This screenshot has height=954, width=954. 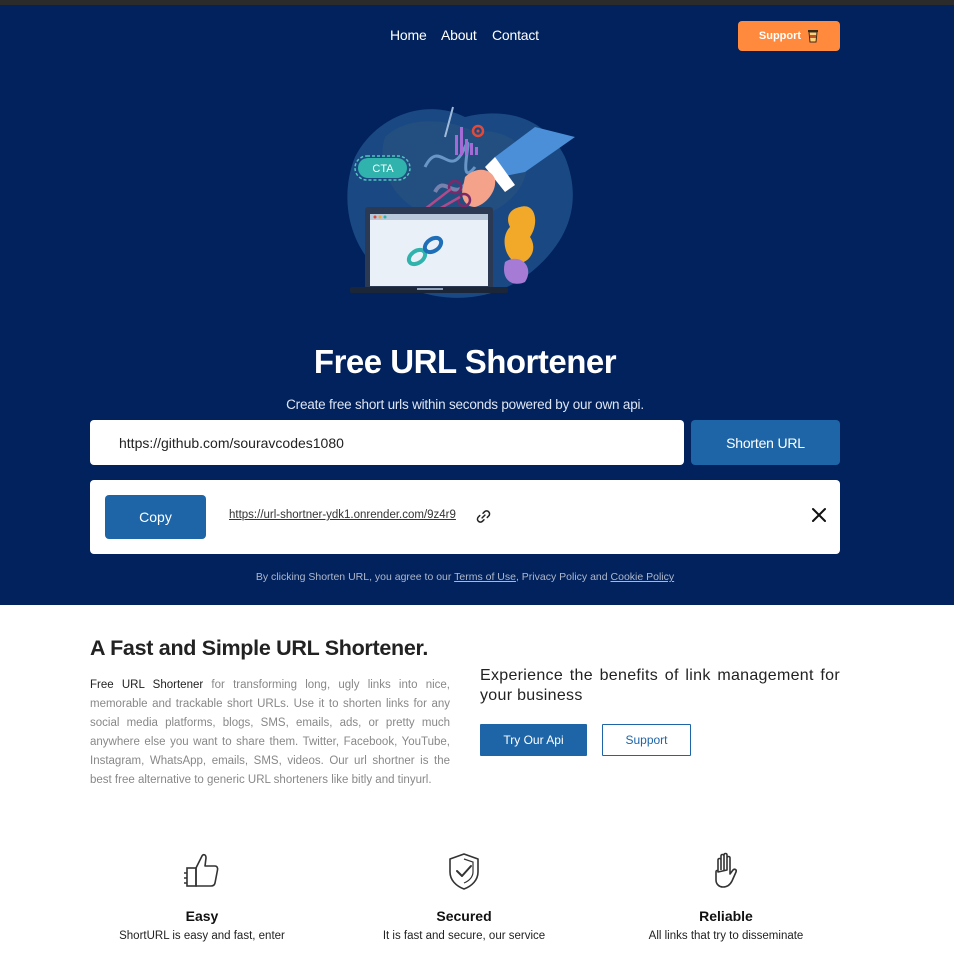 What do you see at coordinates (202, 896) in the screenshot?
I see `feature-easy: Easy ShortURL is easy and fast, enter` at bounding box center [202, 896].